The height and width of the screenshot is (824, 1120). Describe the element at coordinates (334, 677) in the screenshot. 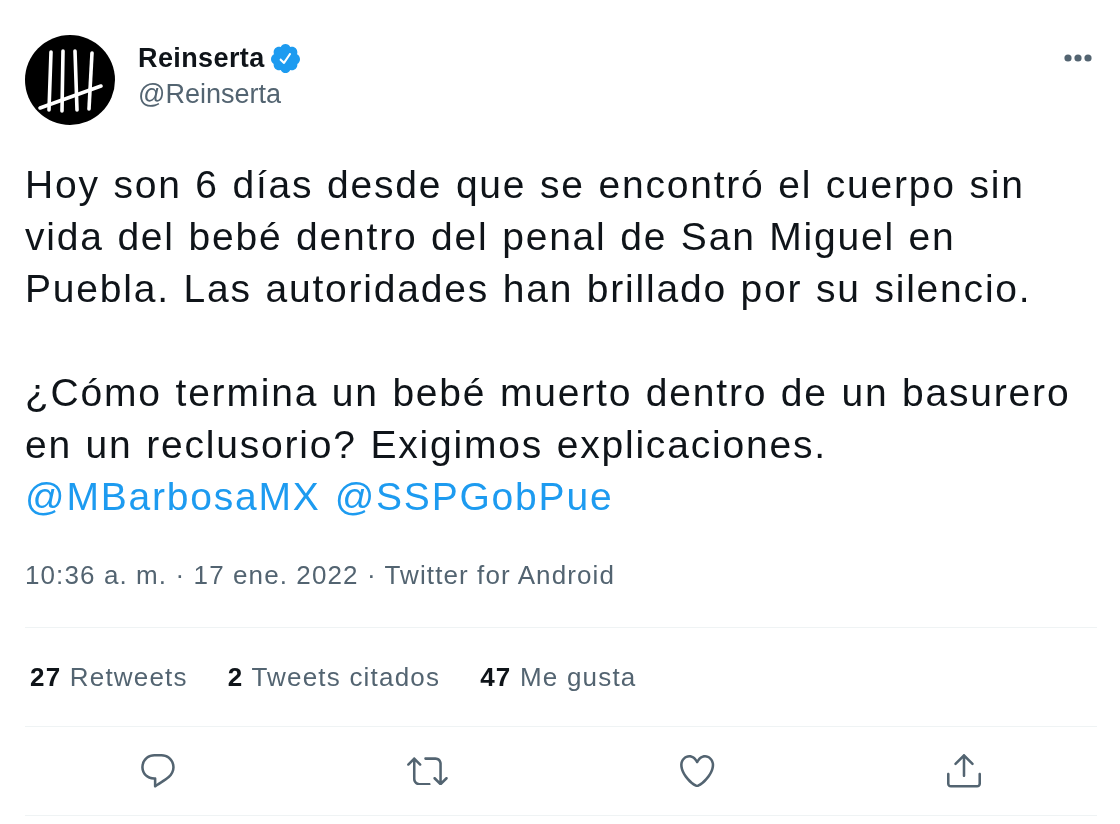

I see `stat-link: 2 Tweets citados` at that location.